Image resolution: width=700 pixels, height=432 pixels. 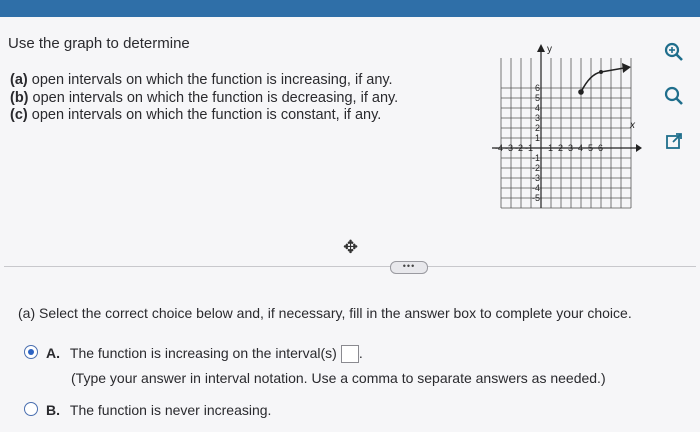 I want to click on choice-text: The function is never increasing., so click(x=170, y=410).